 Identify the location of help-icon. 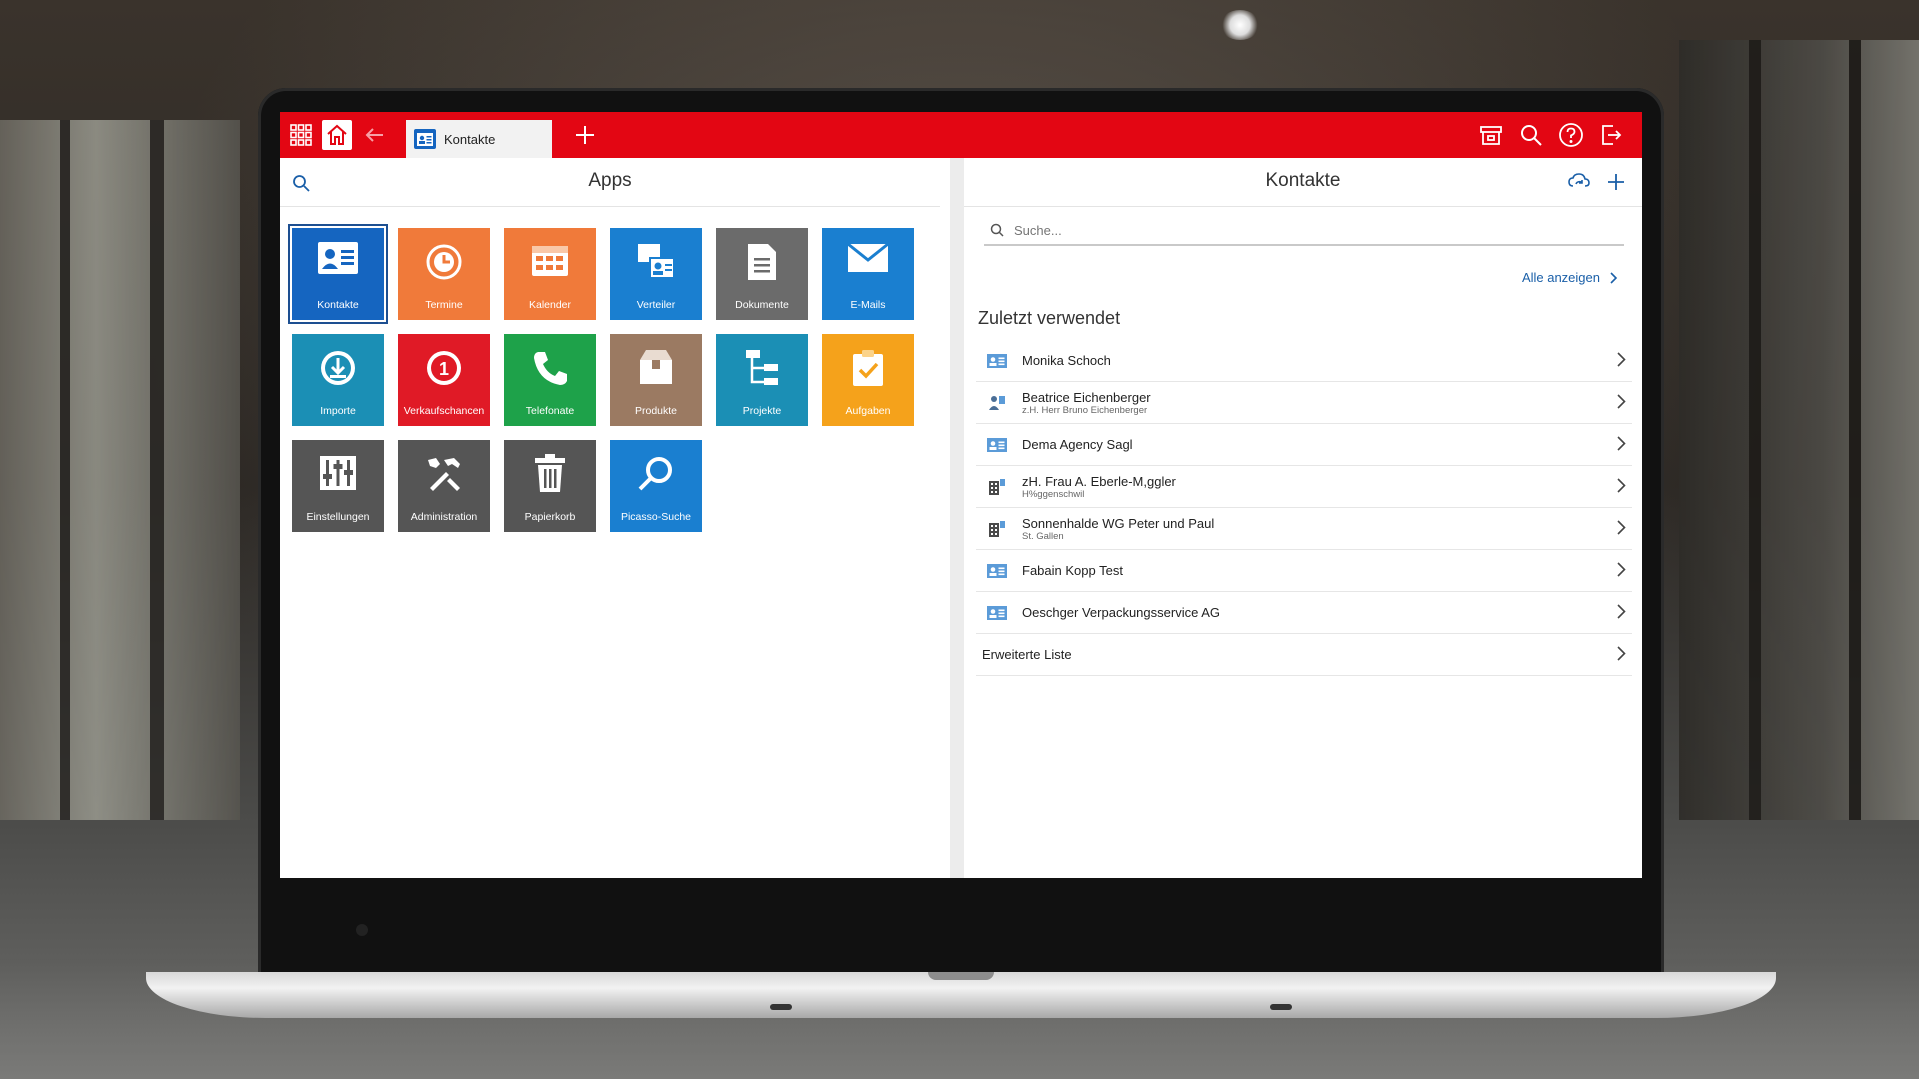
(1571, 135).